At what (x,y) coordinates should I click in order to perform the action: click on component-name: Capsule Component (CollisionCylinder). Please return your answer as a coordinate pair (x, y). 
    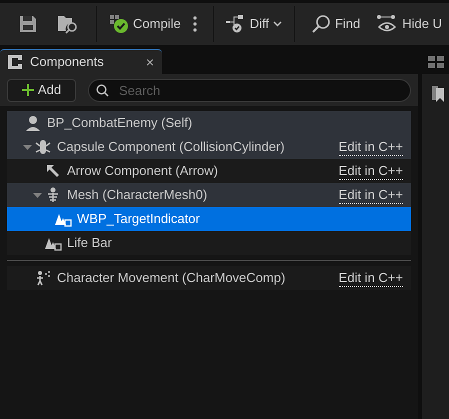
    Looking at the image, I should click on (171, 147).